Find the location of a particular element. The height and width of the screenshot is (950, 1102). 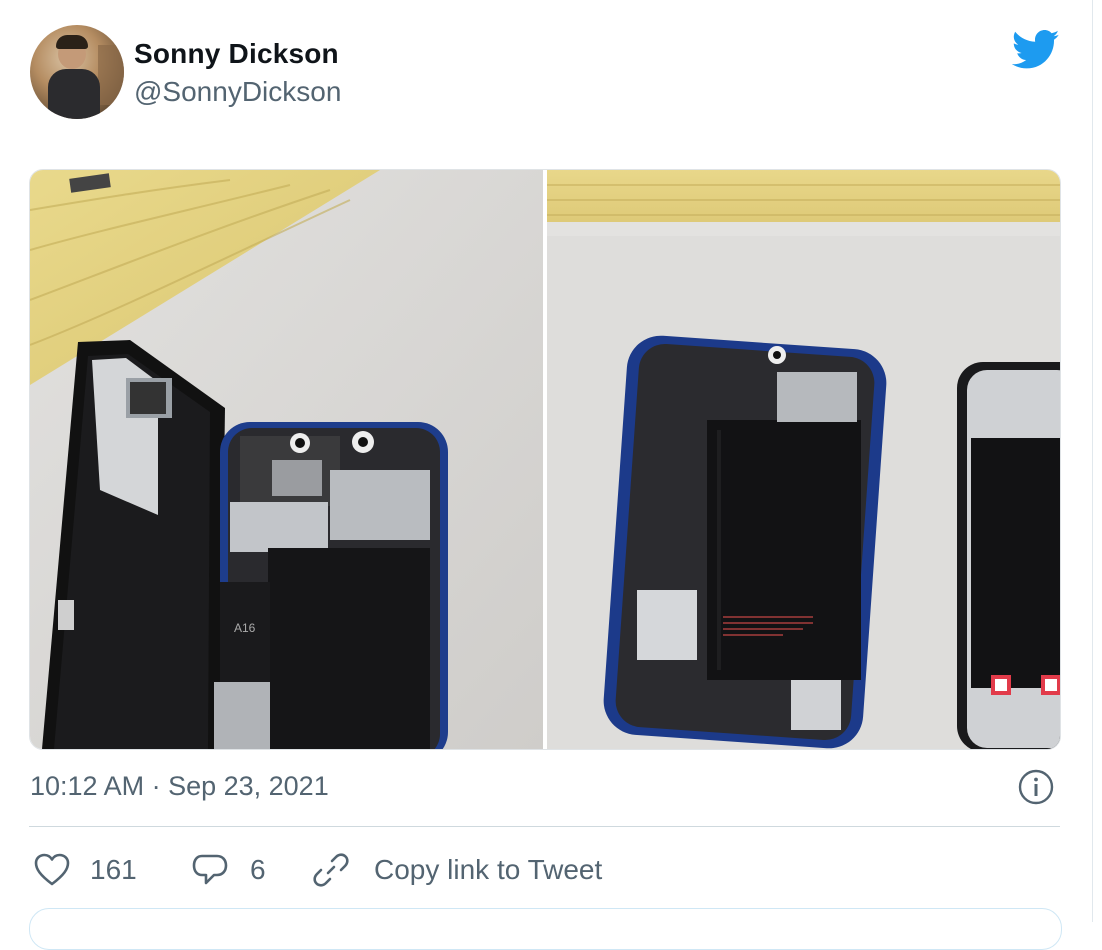

divider is located at coordinates (544, 826).